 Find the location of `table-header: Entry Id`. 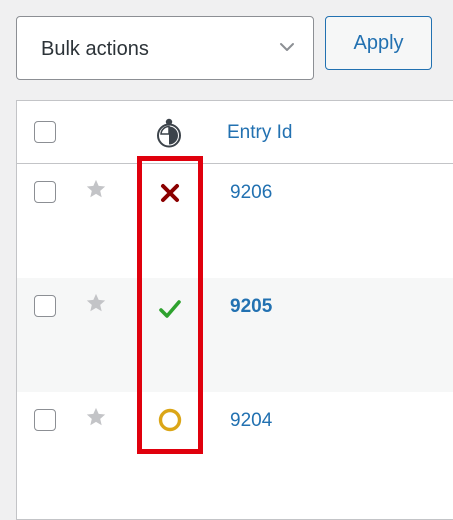

table-header: Entry Id is located at coordinates (235, 132).